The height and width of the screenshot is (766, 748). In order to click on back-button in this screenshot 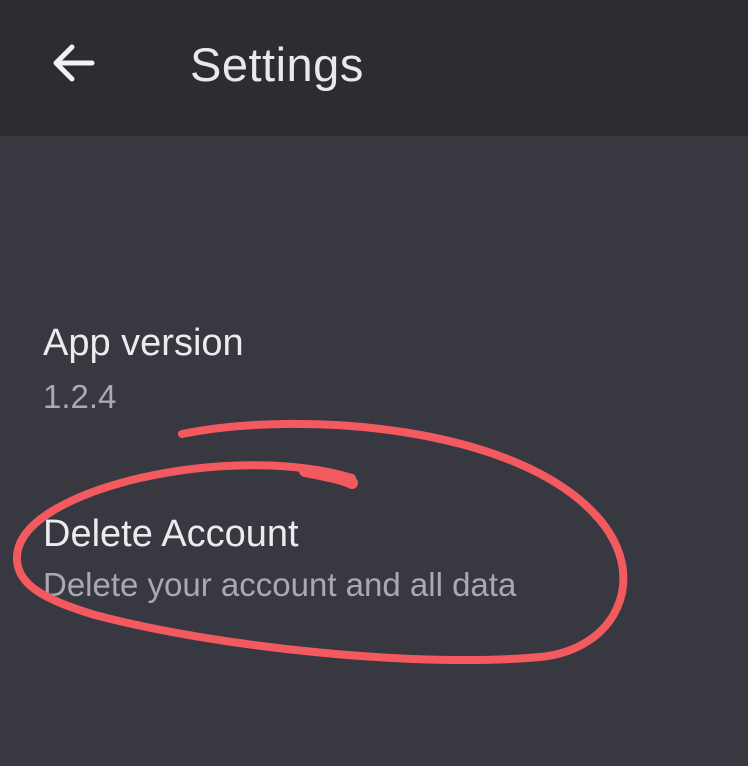, I will do `click(74, 63)`.